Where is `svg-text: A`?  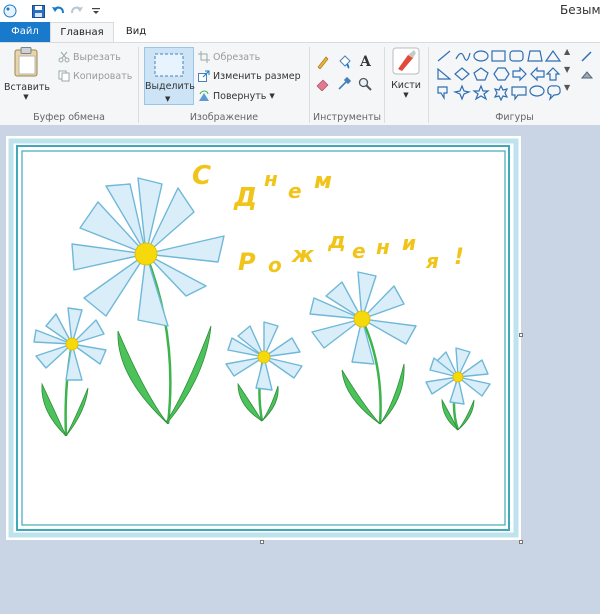 svg-text: A is located at coordinates (365, 61).